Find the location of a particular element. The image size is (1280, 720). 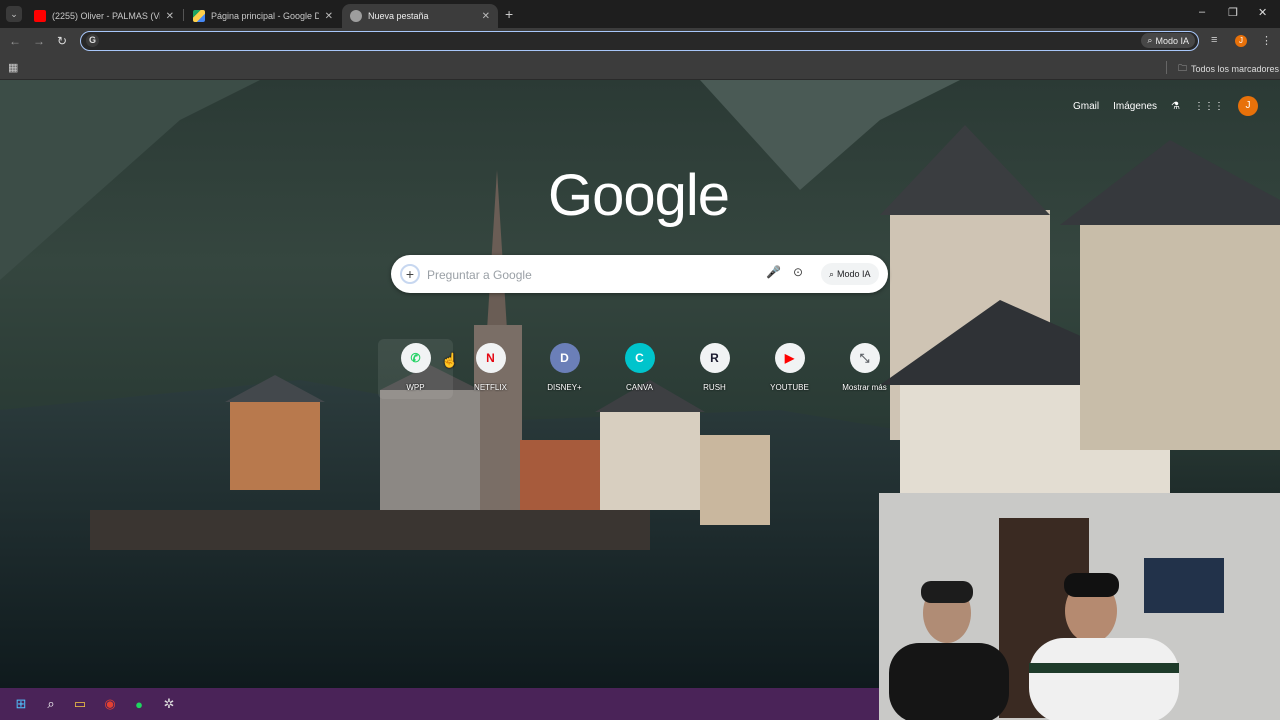

new-tab-button: + is located at coordinates (509, 14).